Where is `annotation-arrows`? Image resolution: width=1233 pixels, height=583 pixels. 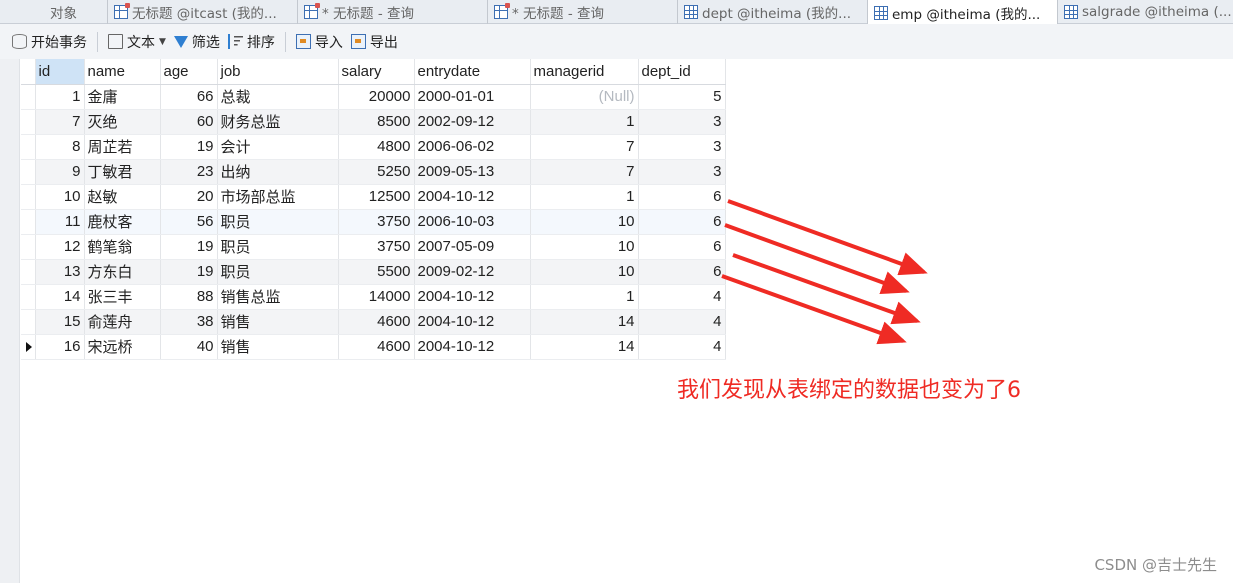
annotation-arrows is located at coordinates (824, 272).